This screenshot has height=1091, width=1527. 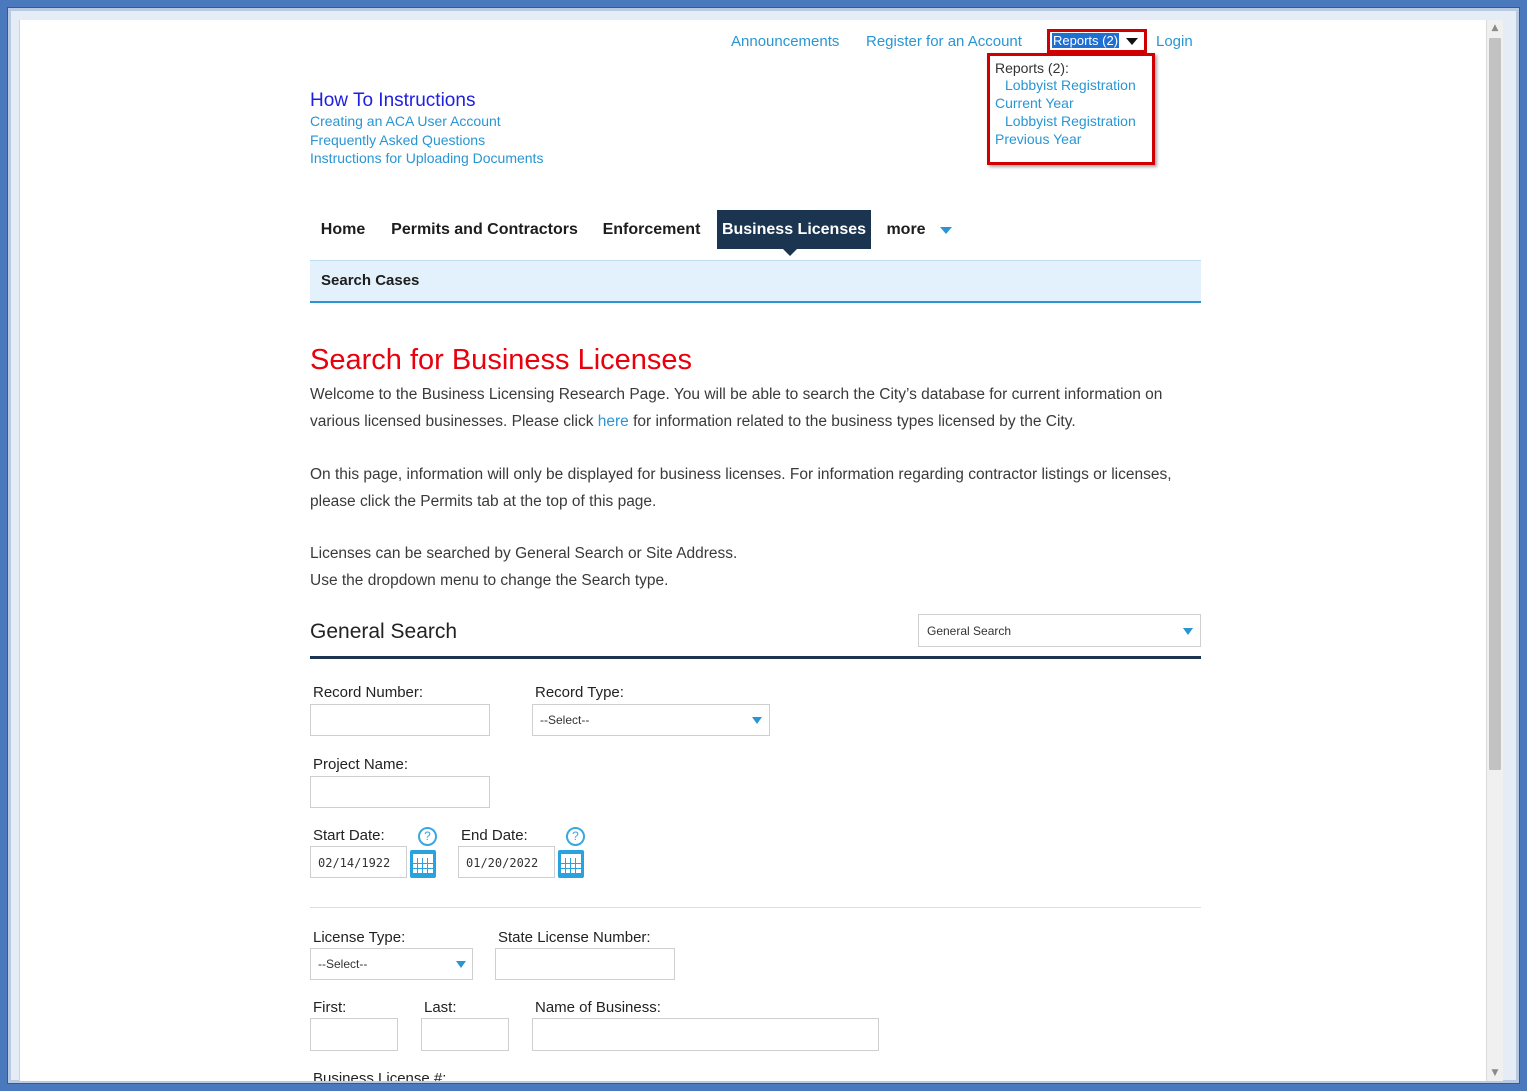 What do you see at coordinates (484, 229) in the screenshot?
I see `tab-permits-and-contractors: Permits and Contractors` at bounding box center [484, 229].